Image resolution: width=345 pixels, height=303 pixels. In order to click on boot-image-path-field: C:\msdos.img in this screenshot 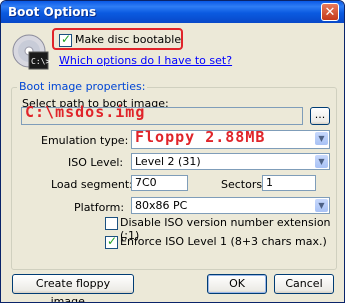, I will do `click(162, 114)`.